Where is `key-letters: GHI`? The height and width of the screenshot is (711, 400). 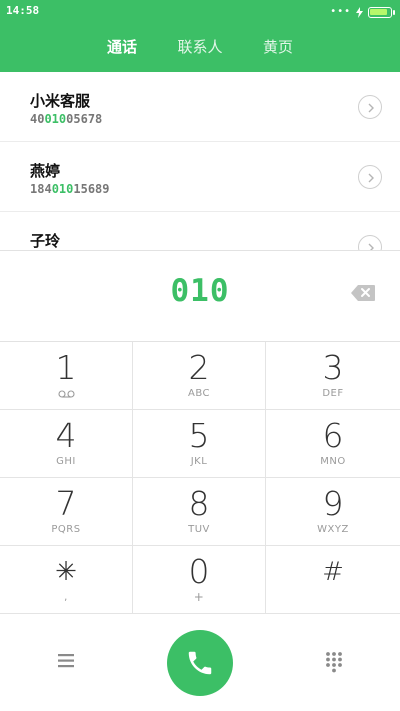 key-letters: GHI is located at coordinates (66, 461).